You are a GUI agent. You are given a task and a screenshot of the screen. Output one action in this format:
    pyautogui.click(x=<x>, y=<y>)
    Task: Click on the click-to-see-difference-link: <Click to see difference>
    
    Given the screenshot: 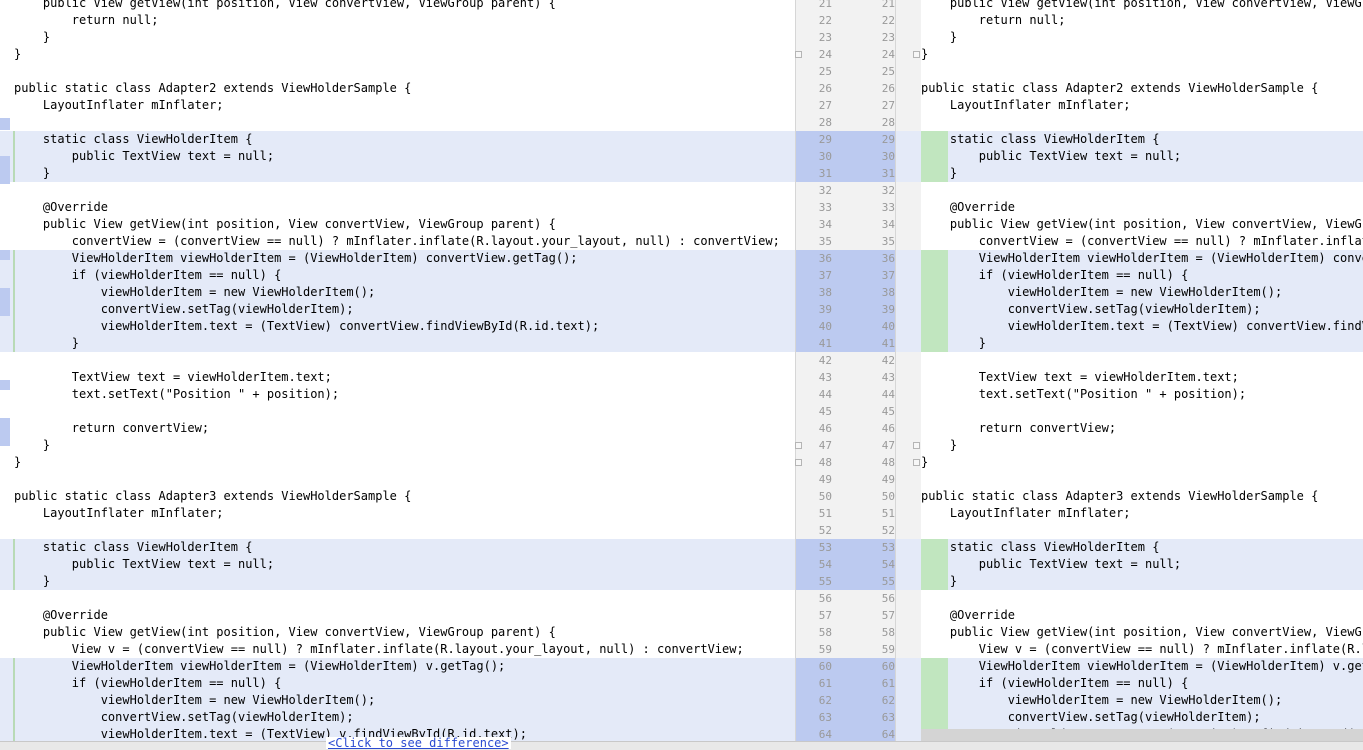 What is the action you would take?
    pyautogui.click(x=418, y=743)
    